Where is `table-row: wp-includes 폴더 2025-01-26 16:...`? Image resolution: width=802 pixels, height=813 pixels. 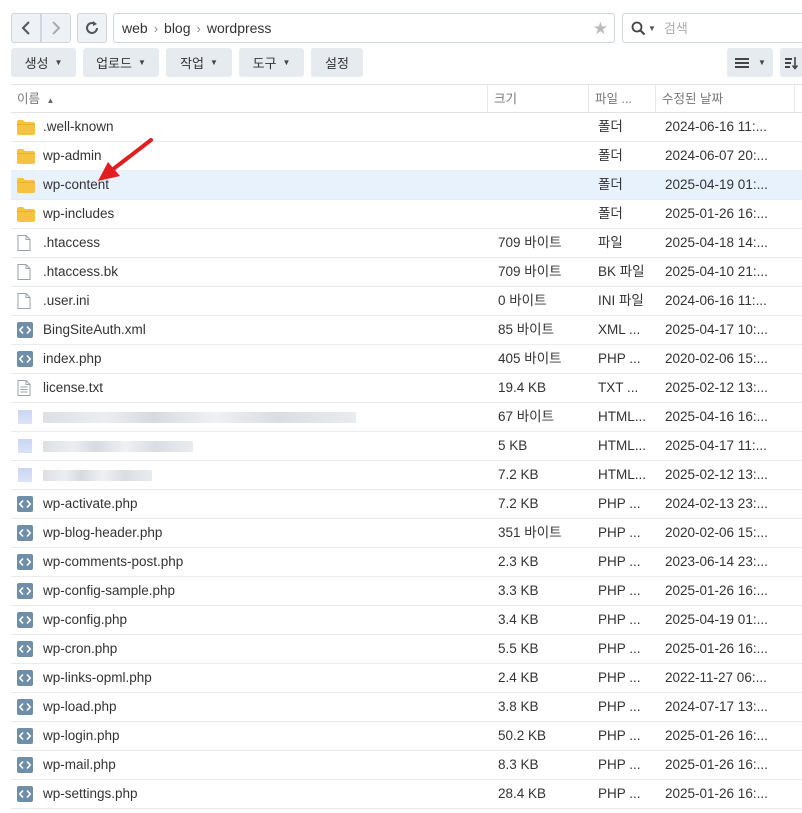 table-row: wp-includes 폴더 2025-01-26 16:... is located at coordinates (406, 214).